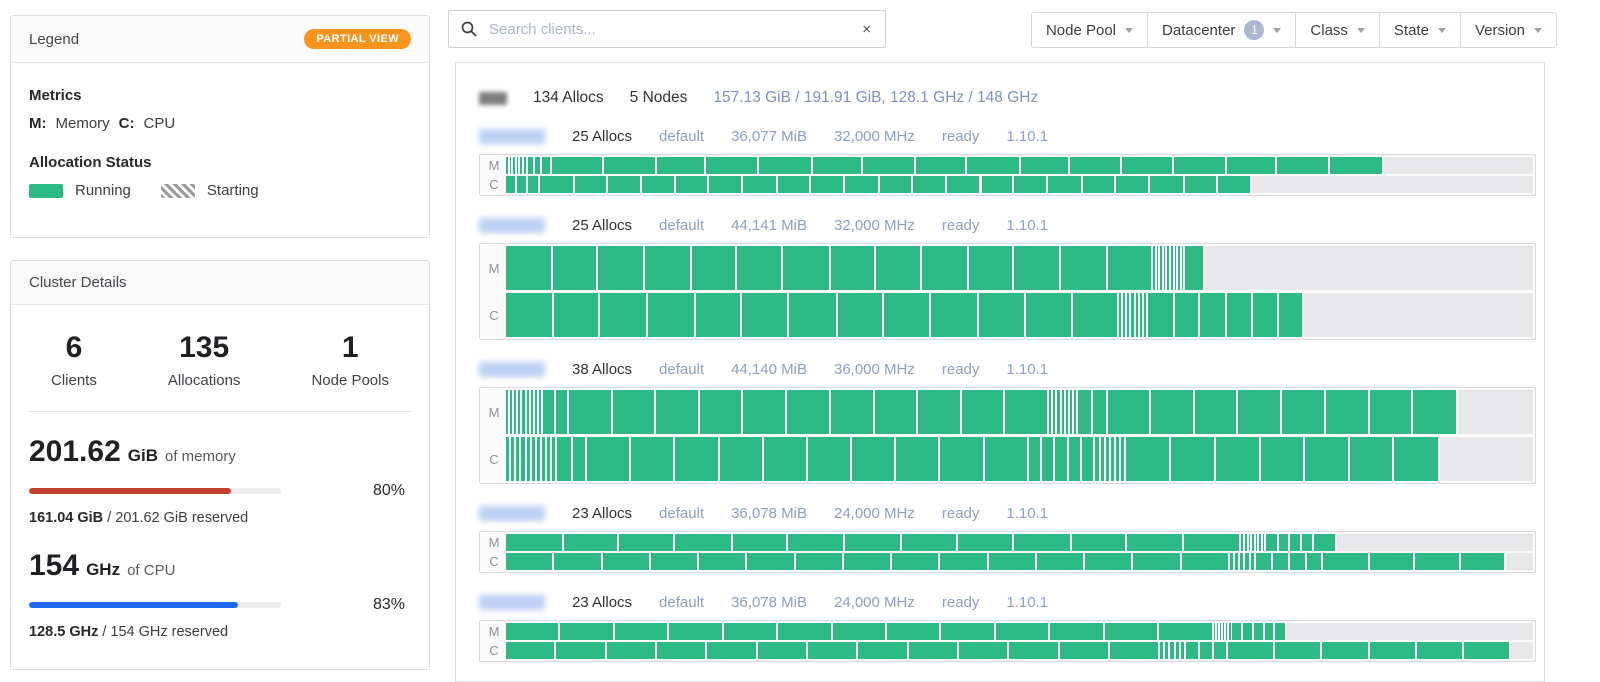 This screenshot has height=682, width=1600. What do you see at coordinates (1508, 30) in the screenshot?
I see `filter-version: Version` at bounding box center [1508, 30].